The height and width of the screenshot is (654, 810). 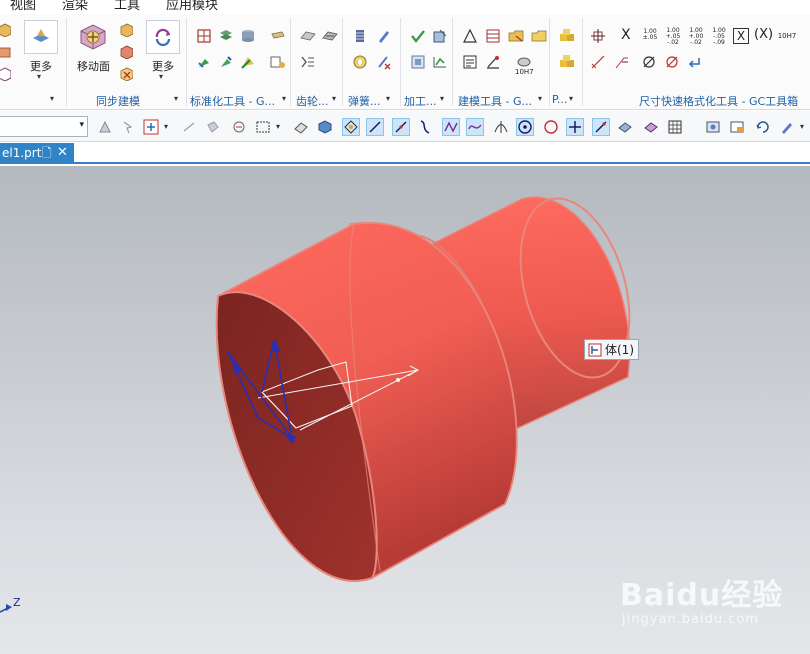 What do you see at coordinates (384, 62) in the screenshot?
I see `spring-delete-icon` at bounding box center [384, 62].